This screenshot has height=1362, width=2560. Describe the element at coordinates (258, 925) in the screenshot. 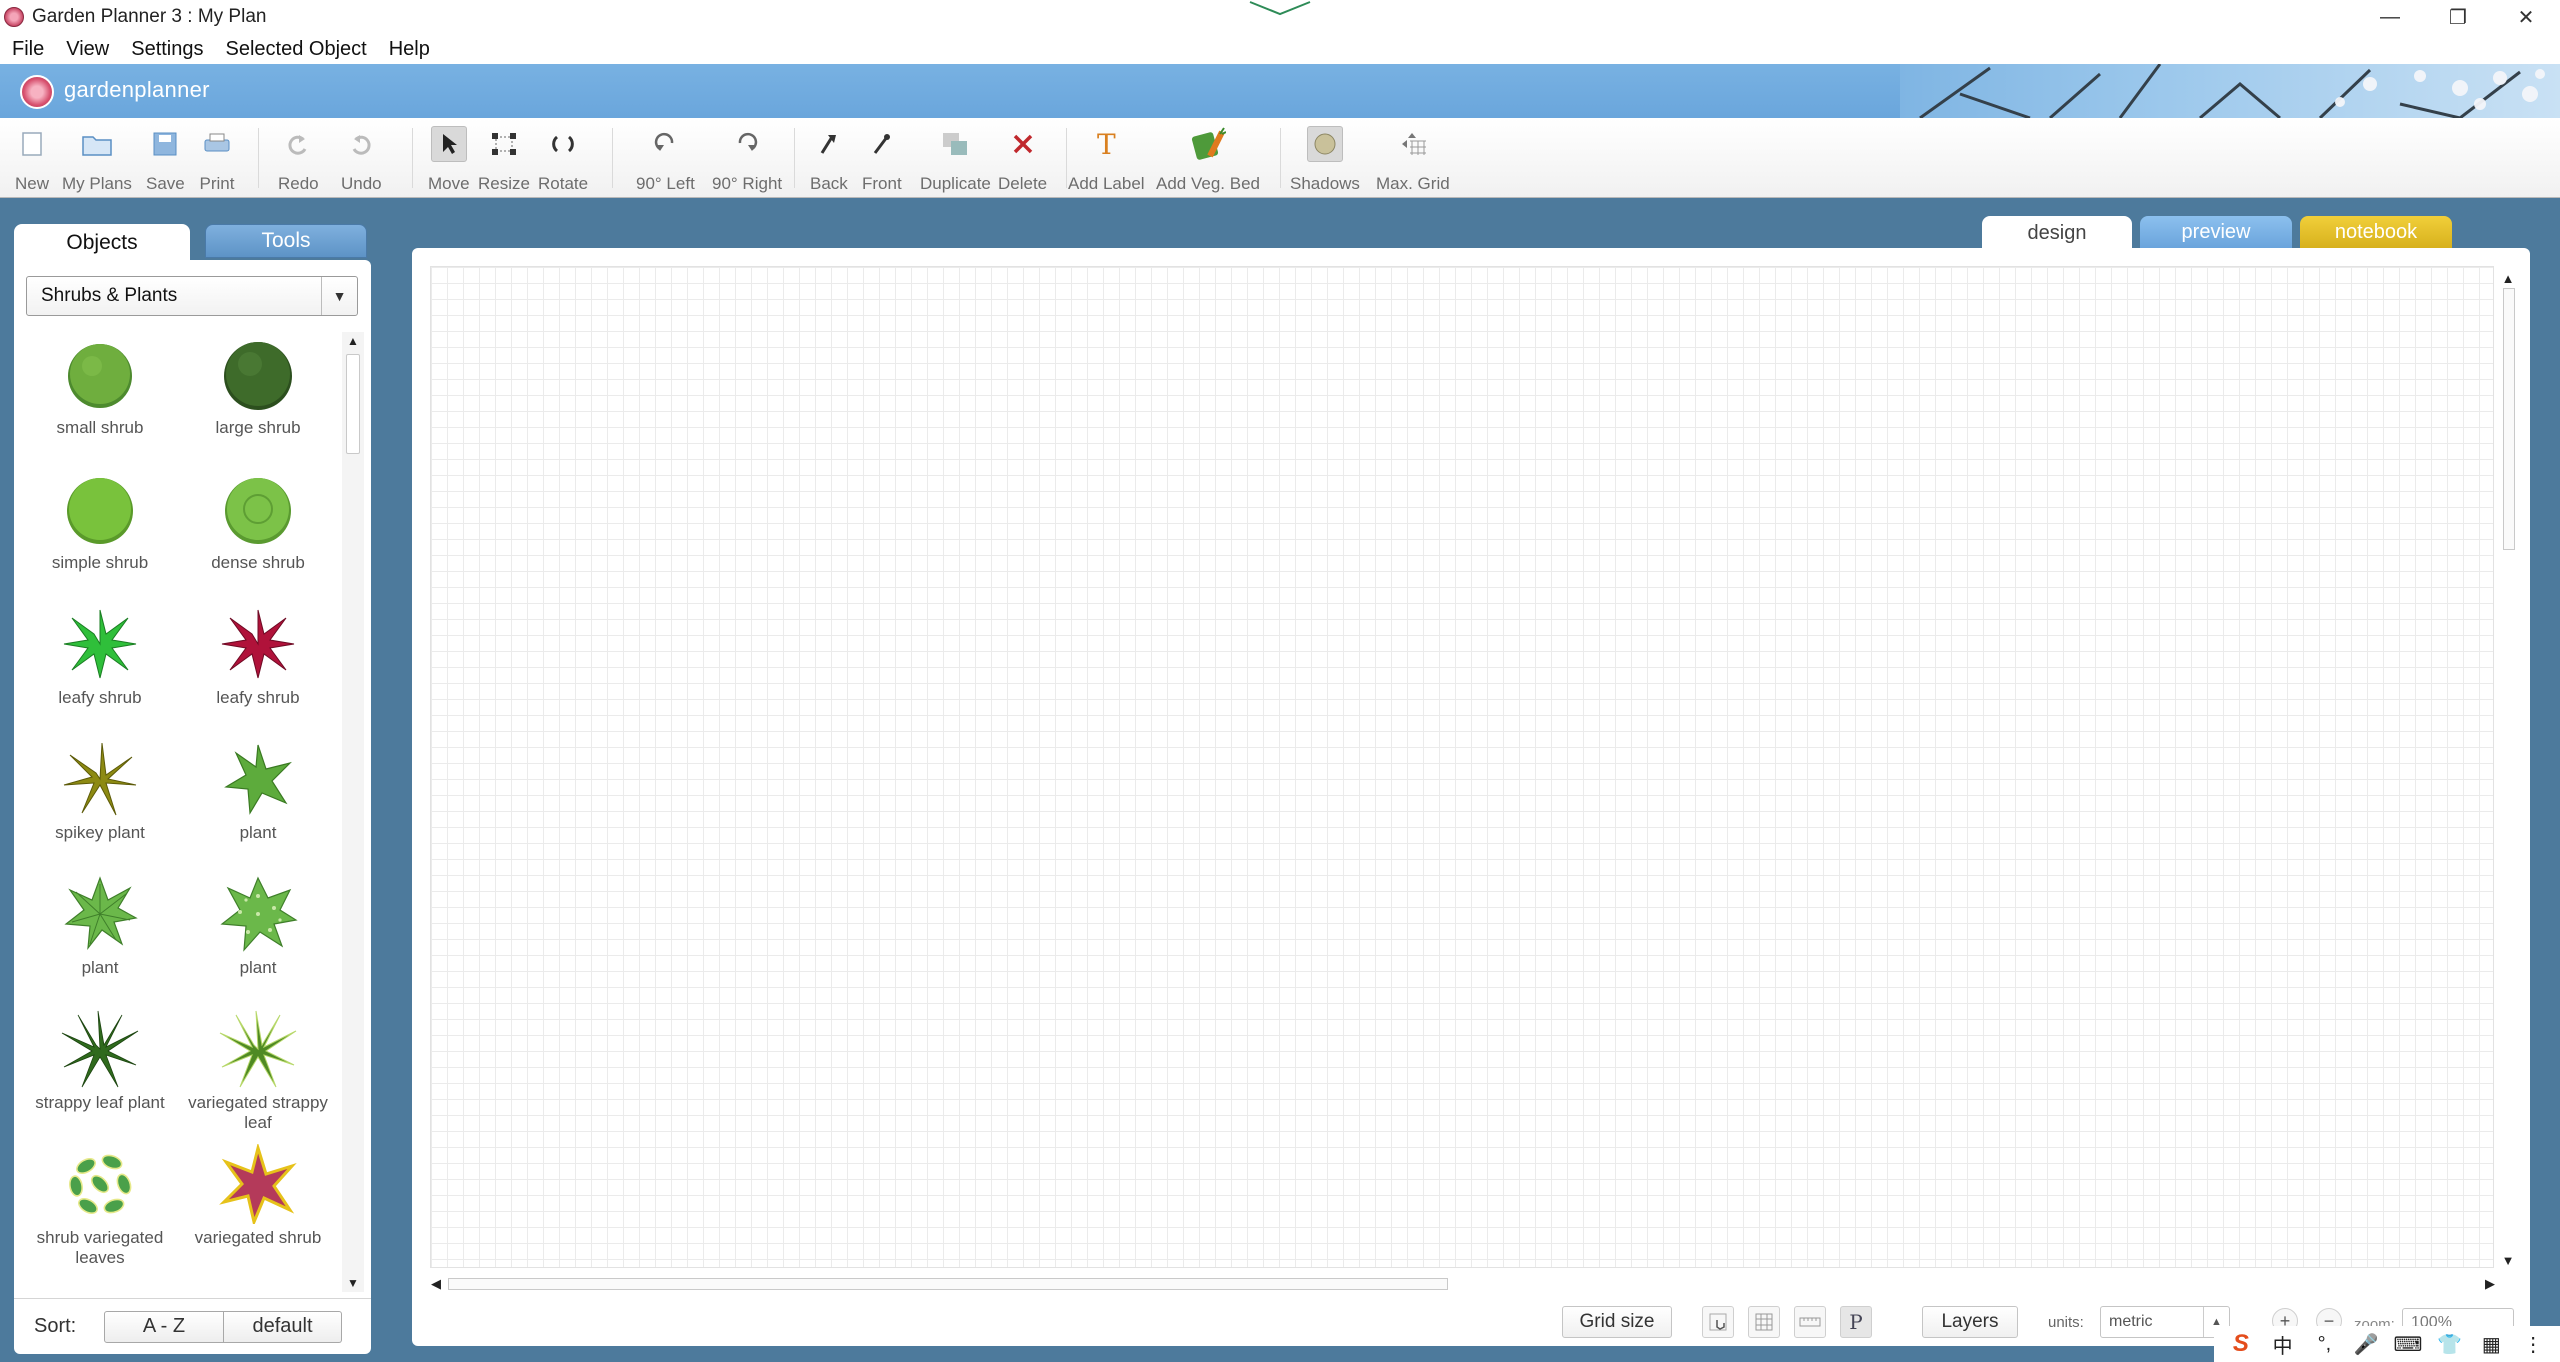

I see `object-plant-spotted: plant` at that location.